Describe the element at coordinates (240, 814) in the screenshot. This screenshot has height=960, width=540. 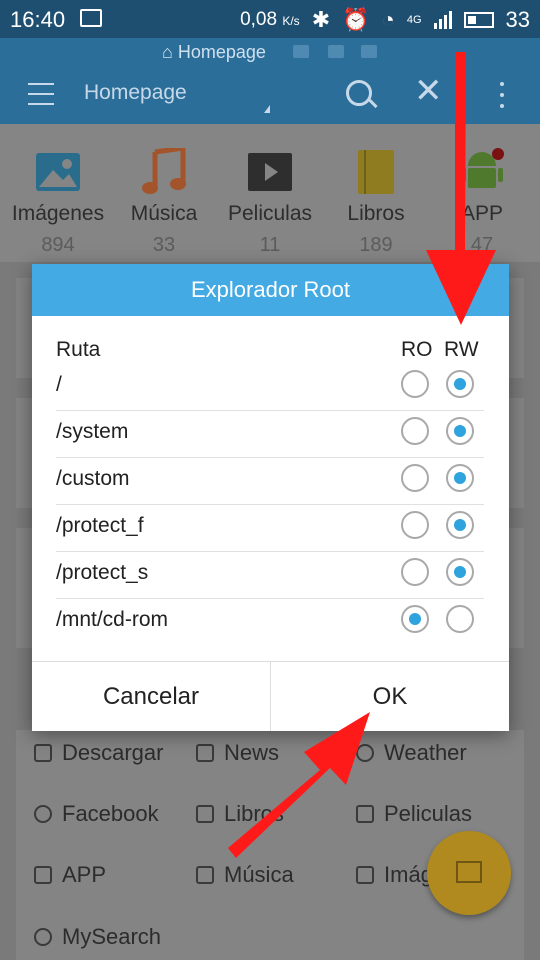
I see `shortcut-libros: Libros` at that location.